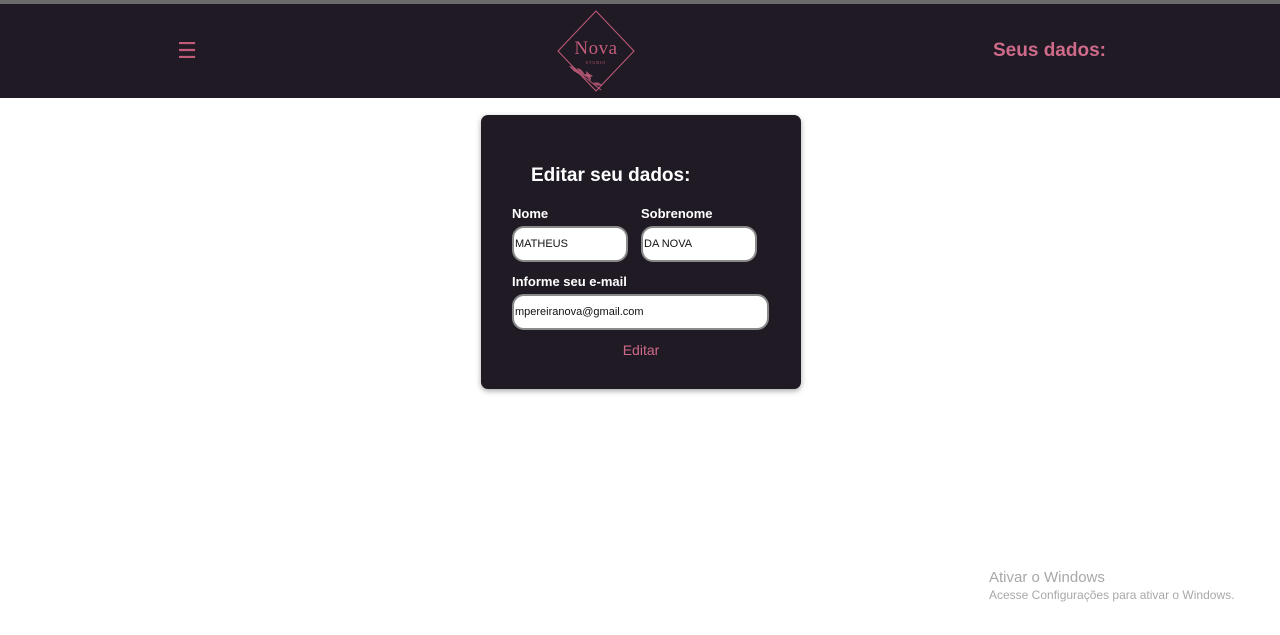  What do you see at coordinates (187, 51) in the screenshot?
I see `hamburger-menu-icon: ☰` at bounding box center [187, 51].